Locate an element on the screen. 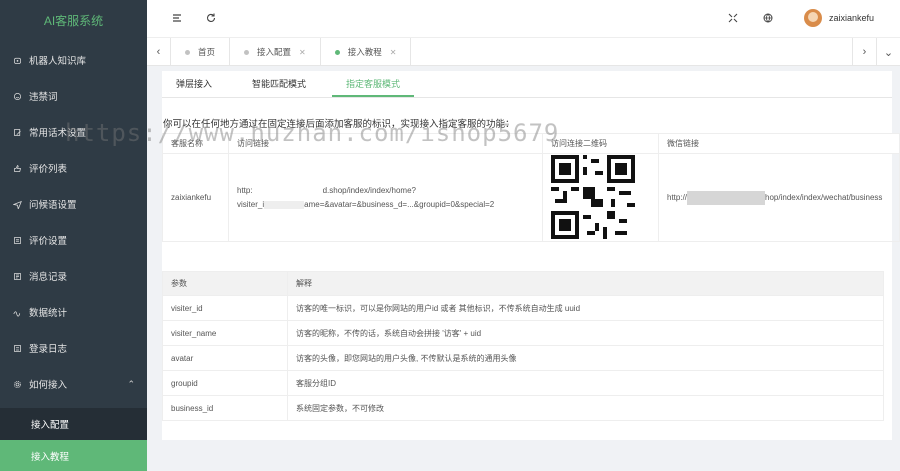  table-header-row: 客服名称 访问链接 访问连接二维码 微信链接 is located at coordinates (531, 143).